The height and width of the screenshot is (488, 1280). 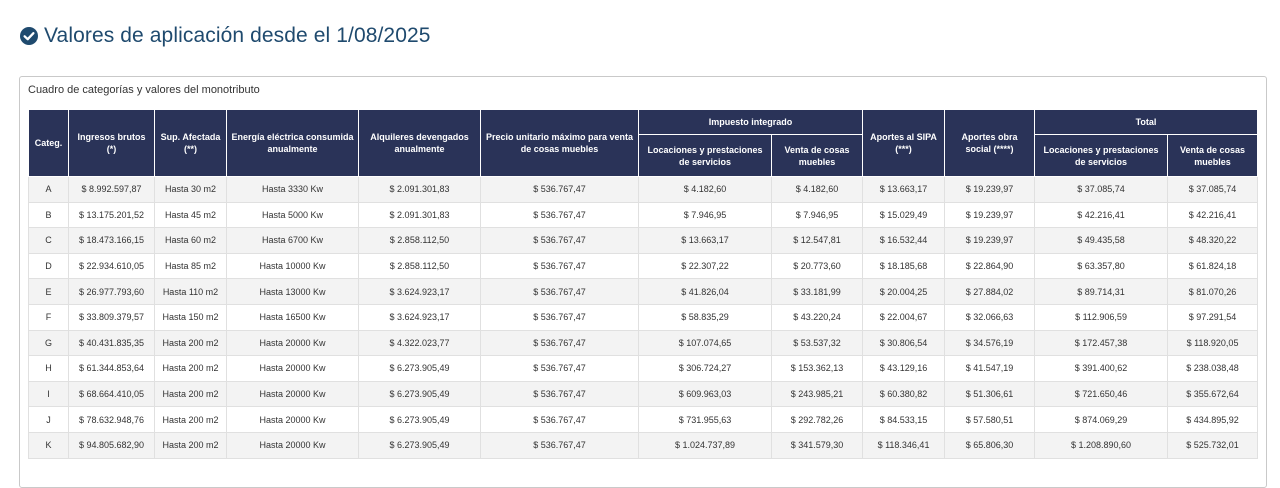 What do you see at coordinates (225, 36) in the screenshot?
I see `page-header: Valores de aplicación desde el 1/08/2025` at bounding box center [225, 36].